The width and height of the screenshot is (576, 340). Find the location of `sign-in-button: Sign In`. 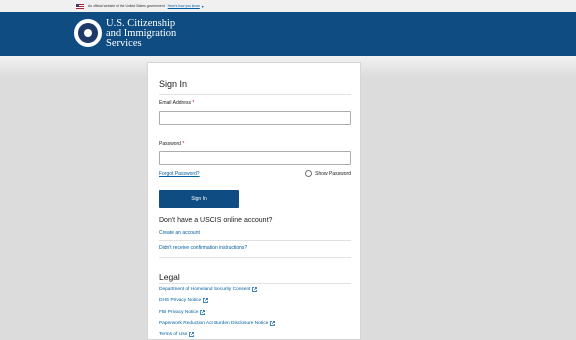

sign-in-button: Sign In is located at coordinates (199, 199).